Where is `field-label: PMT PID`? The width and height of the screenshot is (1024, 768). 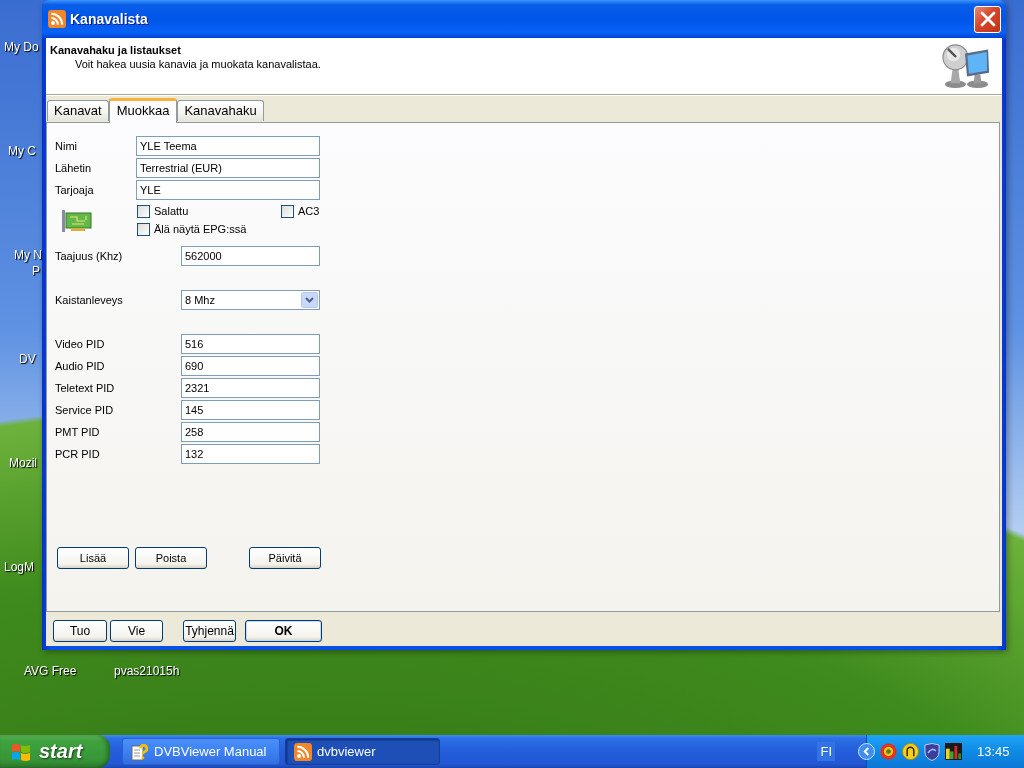
field-label: PMT PID is located at coordinates (77, 432).